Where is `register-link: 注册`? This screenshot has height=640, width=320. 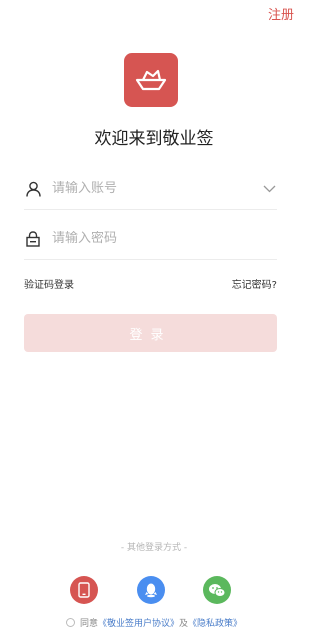
register-link: 注册 is located at coordinates (281, 13).